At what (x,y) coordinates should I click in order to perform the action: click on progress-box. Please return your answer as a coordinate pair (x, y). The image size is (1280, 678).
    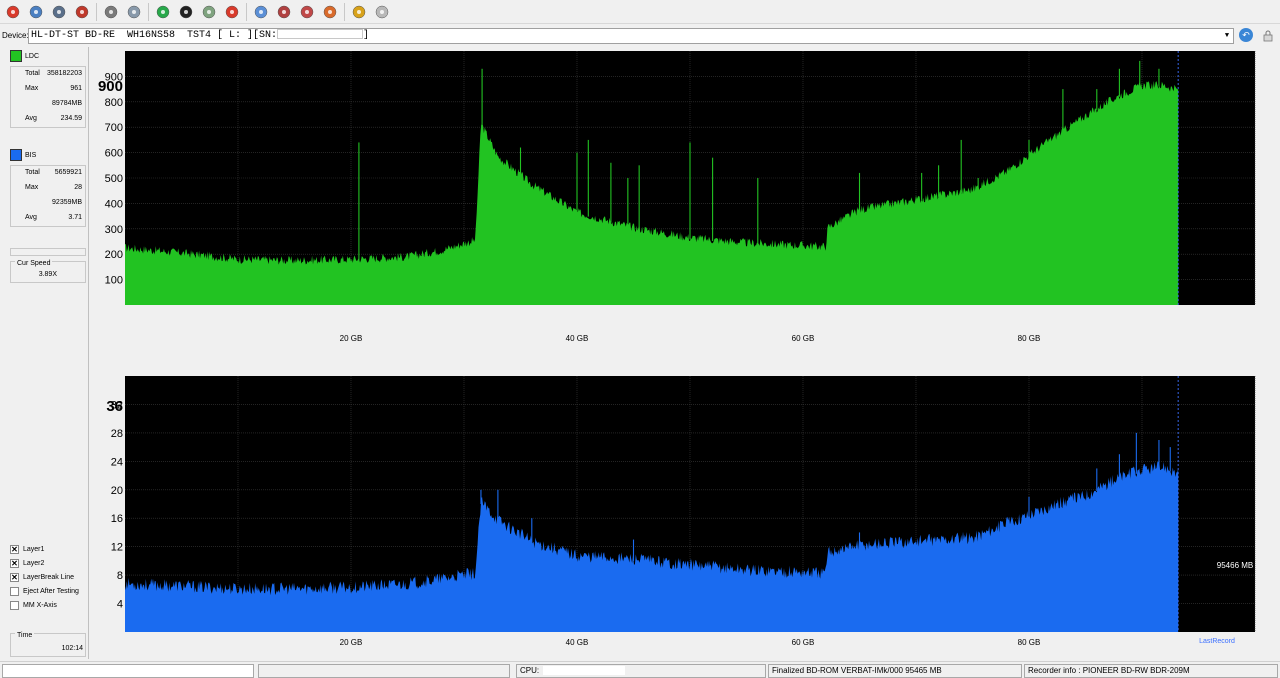
    Looking at the image, I should click on (48, 252).